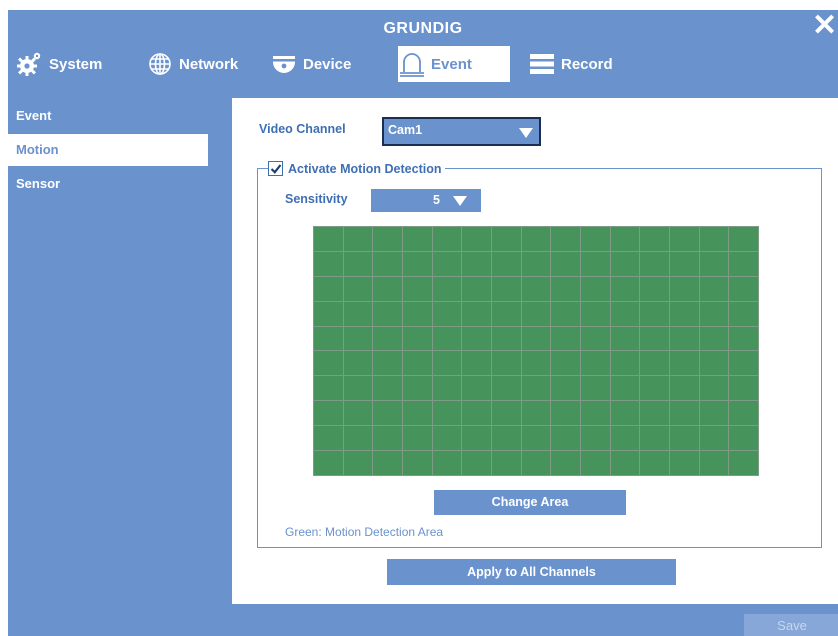 The width and height of the screenshot is (838, 636). Describe the element at coordinates (454, 64) in the screenshot. I see `tab-event: Event` at that location.